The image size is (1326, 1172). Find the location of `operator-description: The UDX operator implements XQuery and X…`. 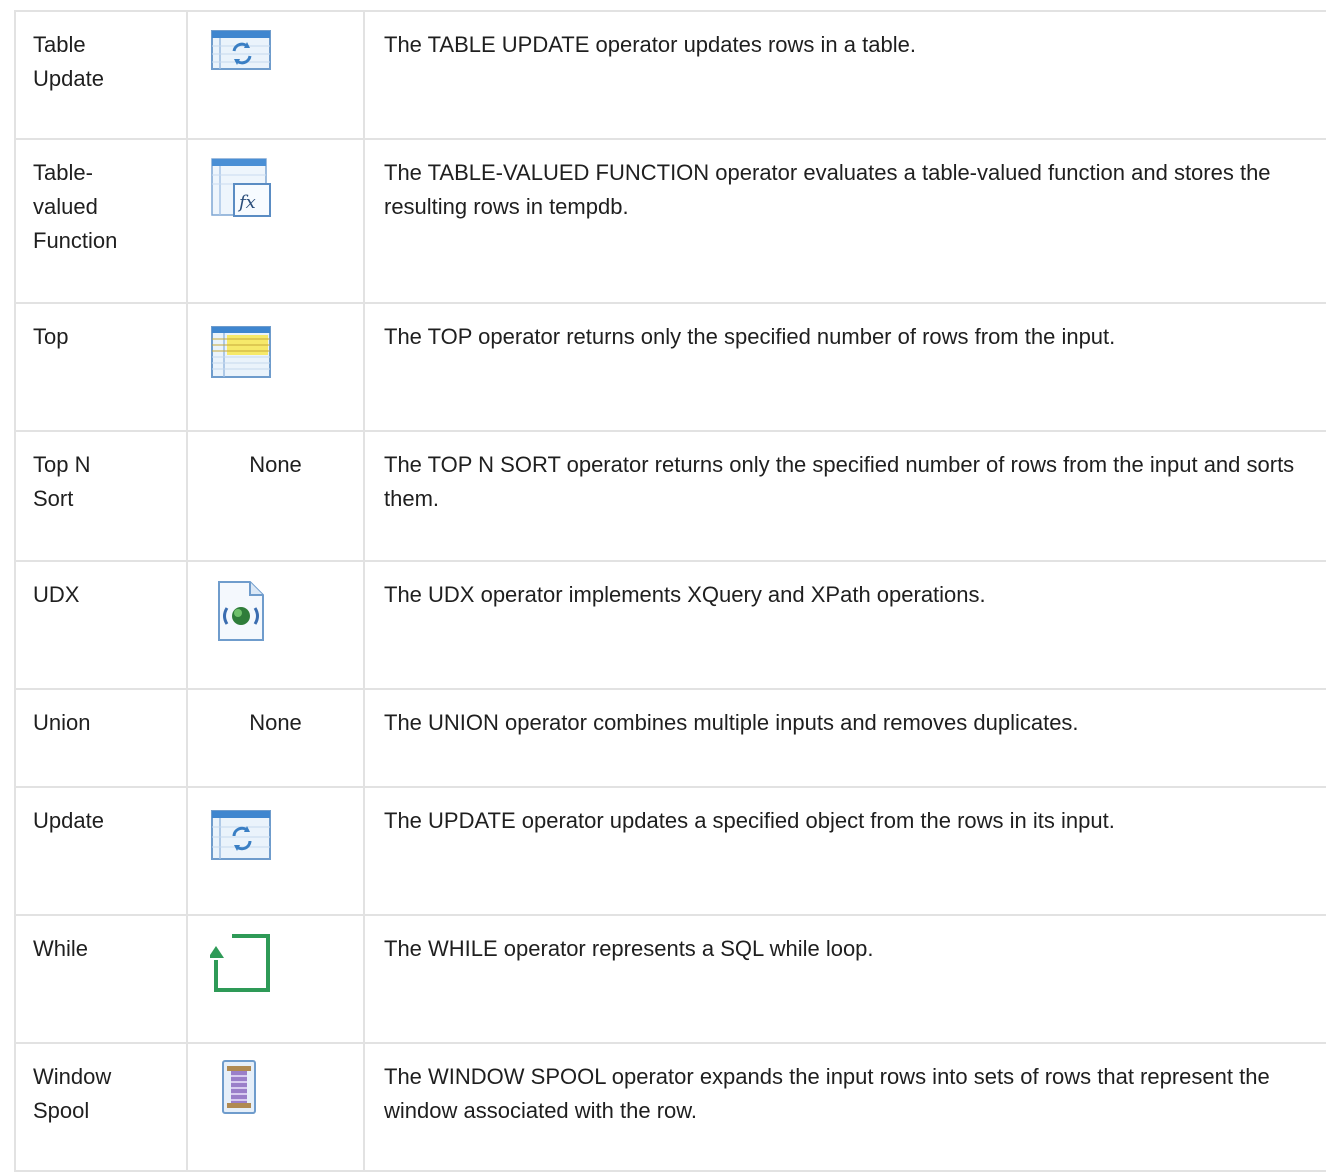

operator-description: The UDX operator implements XQuery and X… is located at coordinates (685, 594).